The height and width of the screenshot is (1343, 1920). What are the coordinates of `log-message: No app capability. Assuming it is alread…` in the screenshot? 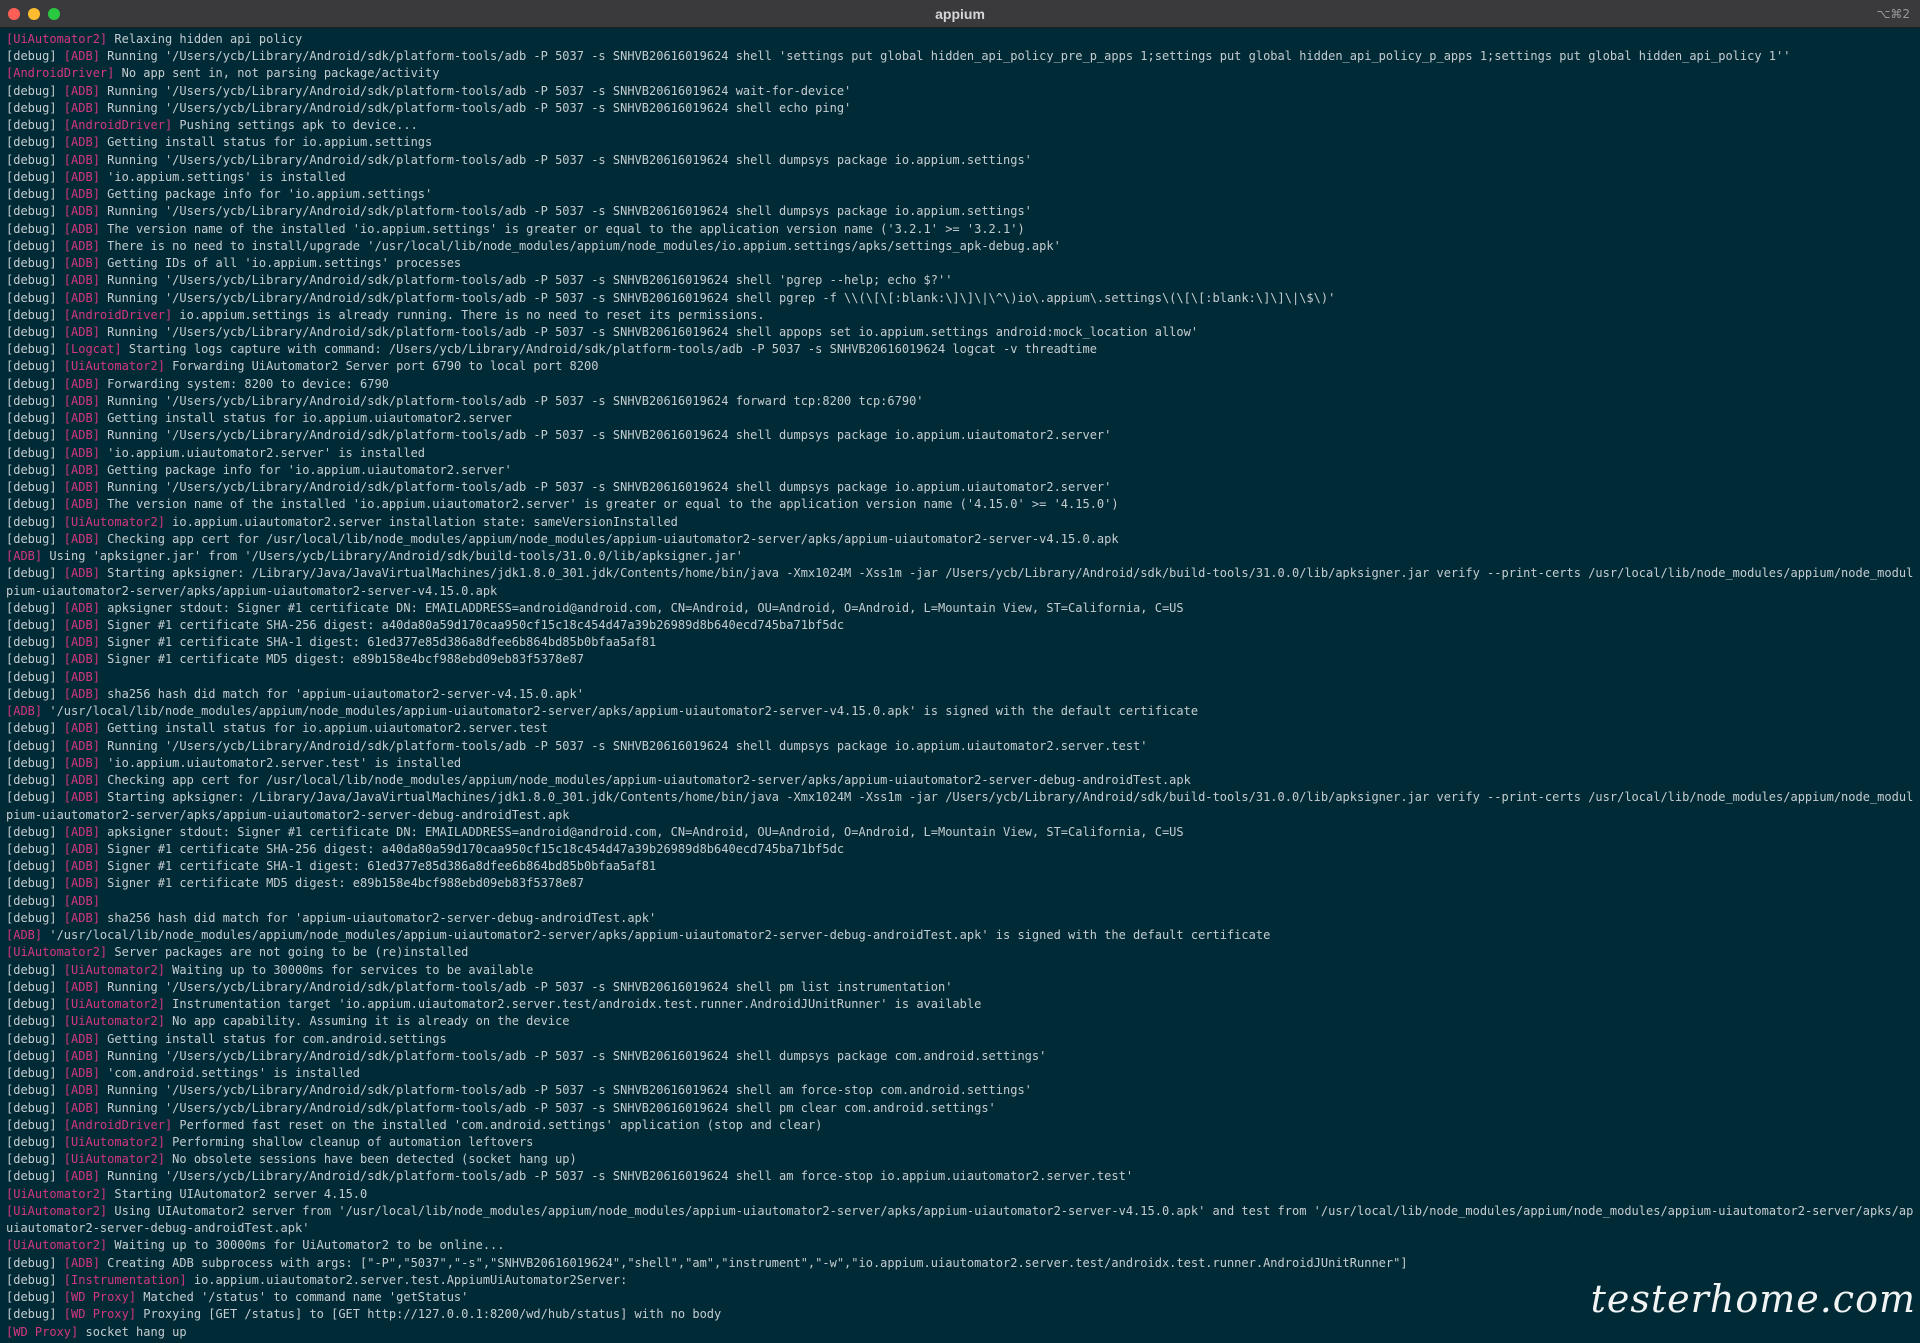 It's located at (367, 1021).